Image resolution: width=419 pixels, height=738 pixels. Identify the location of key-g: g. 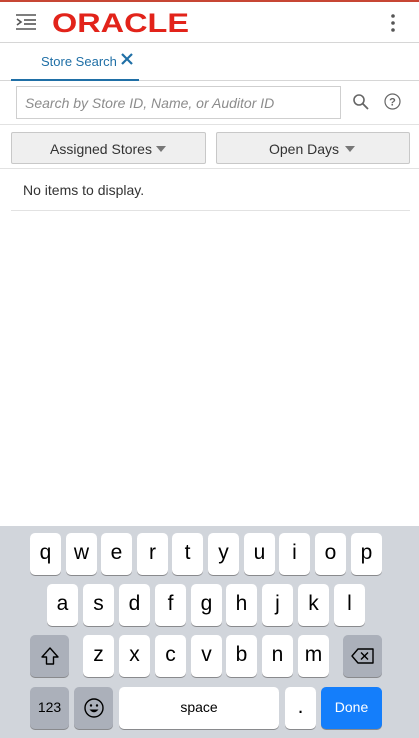
(206, 605).